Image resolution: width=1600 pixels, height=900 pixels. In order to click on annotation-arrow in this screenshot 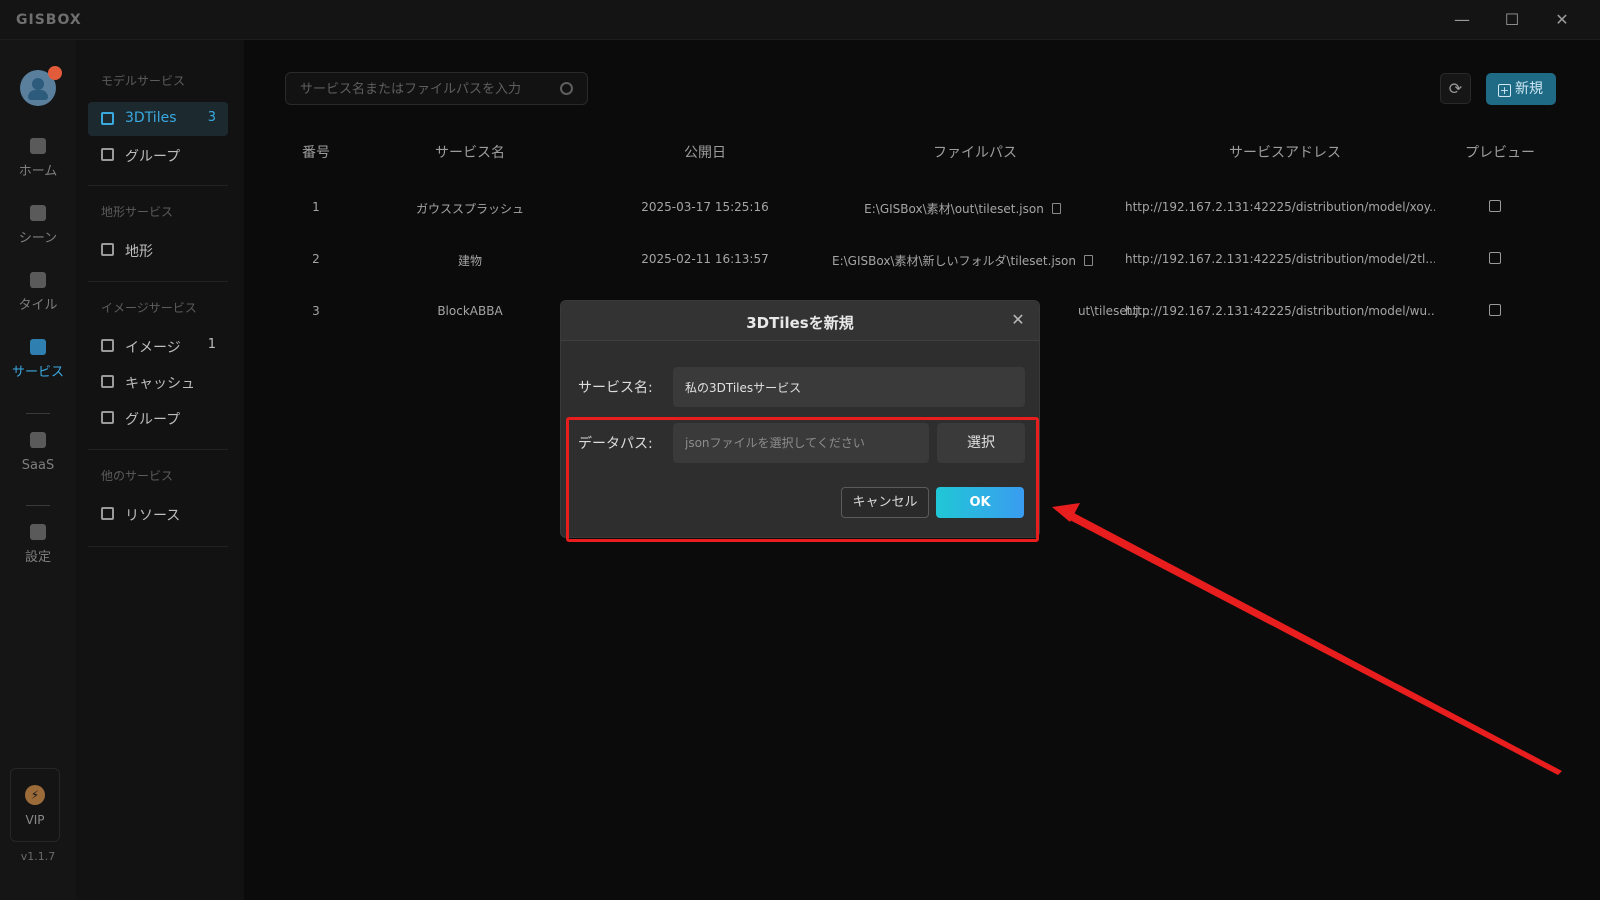, I will do `click(1307, 639)`.